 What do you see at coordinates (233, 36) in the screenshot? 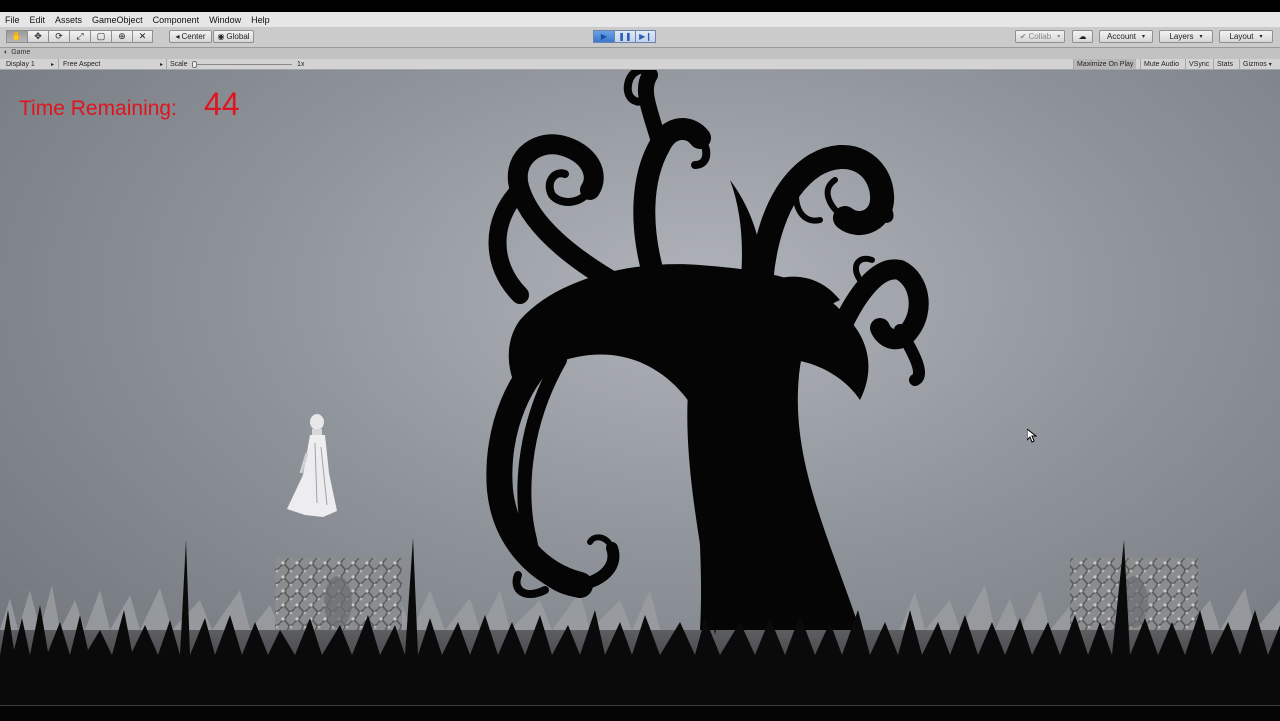
I see `pivot-global-button: ◉ Global` at bounding box center [233, 36].